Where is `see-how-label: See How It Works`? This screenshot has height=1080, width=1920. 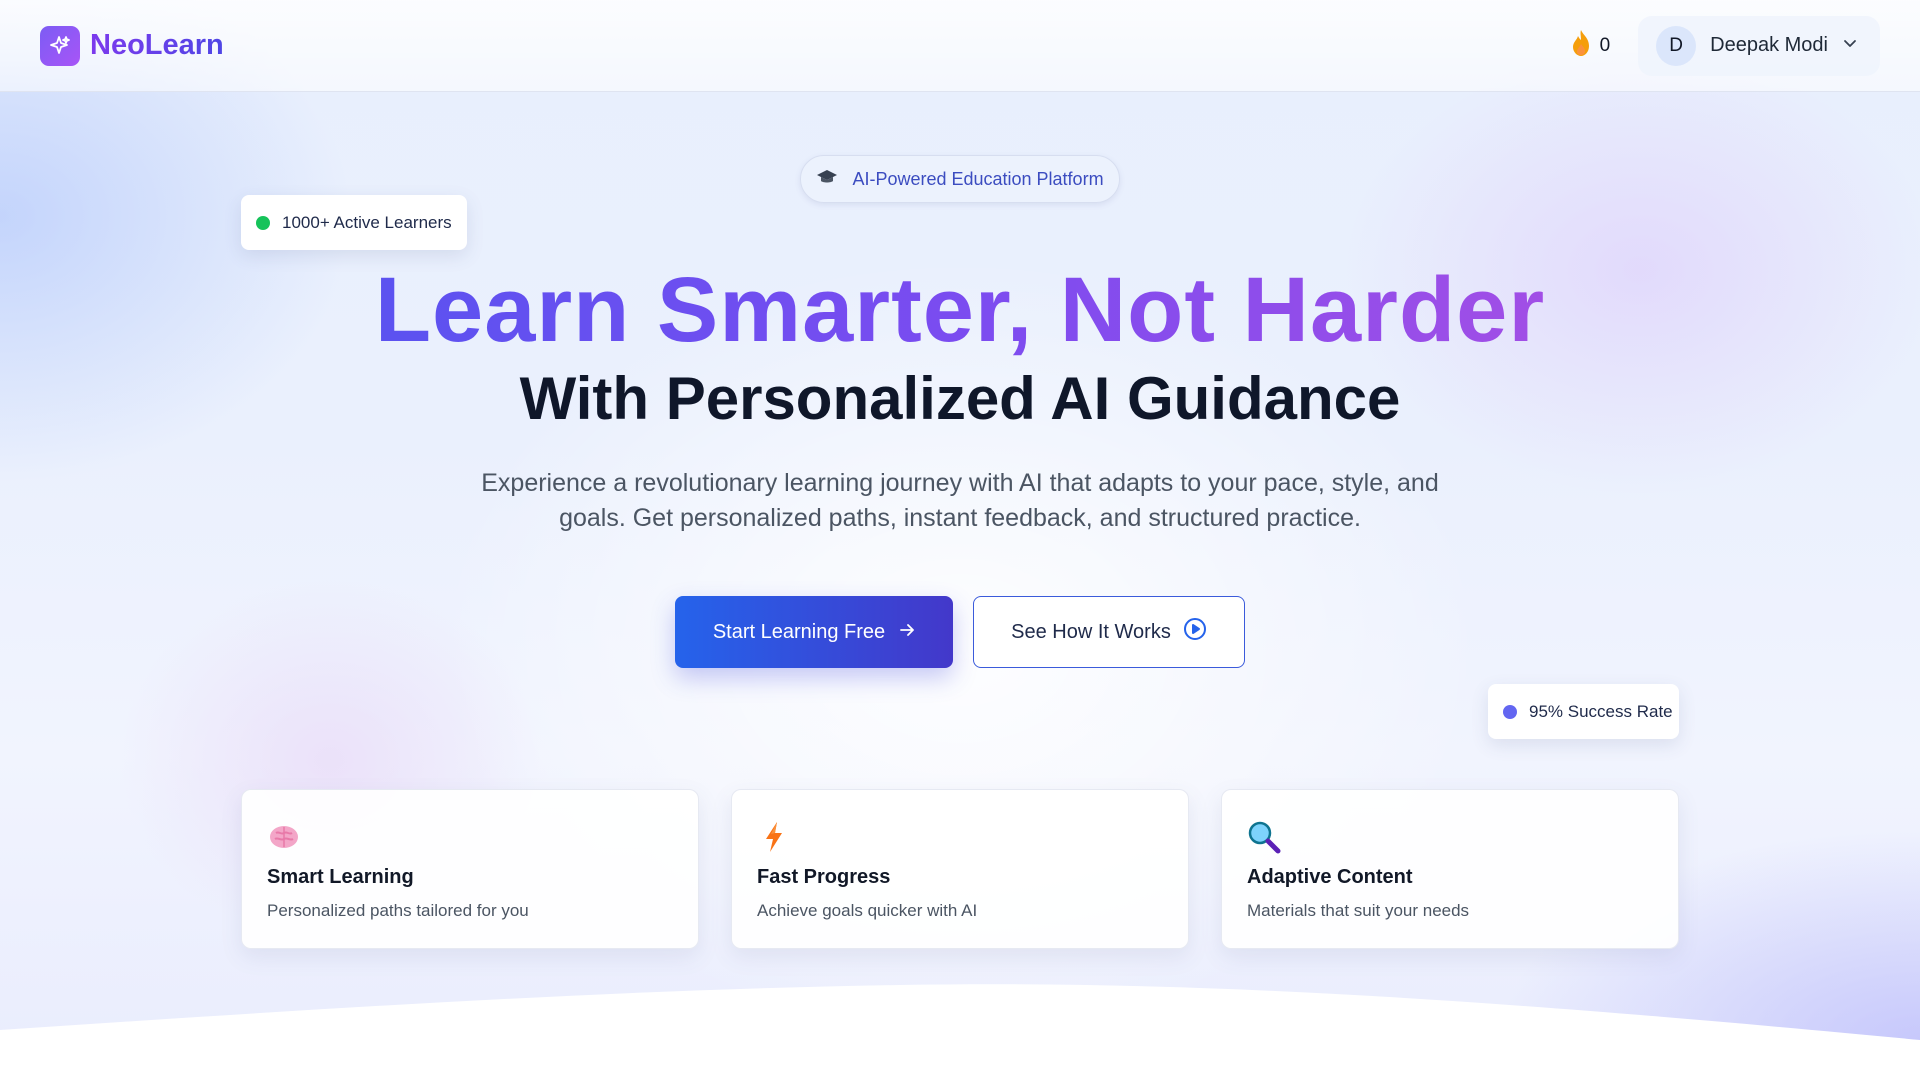 see-how-label: See How It Works is located at coordinates (1091, 631).